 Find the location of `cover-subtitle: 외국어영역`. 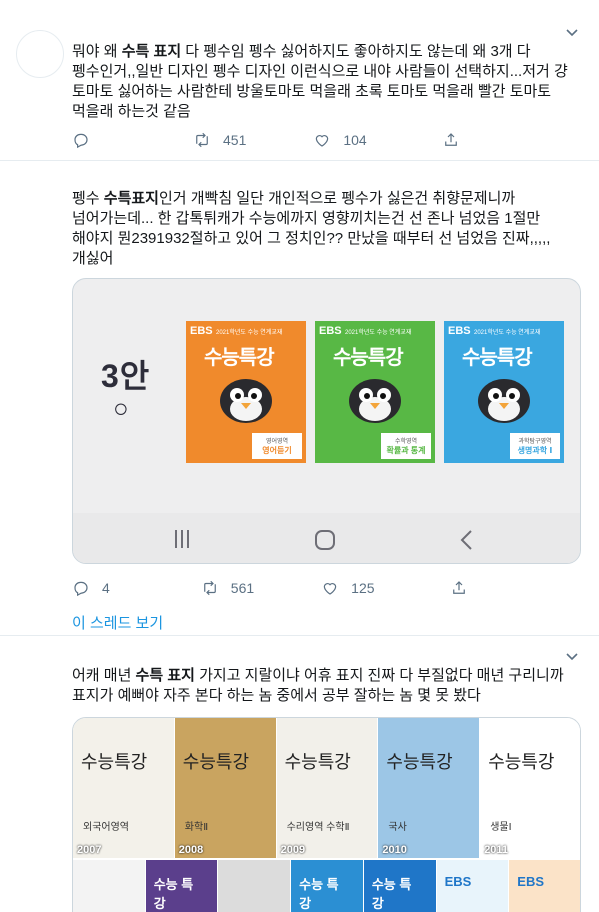

cover-subtitle: 외국어영역 is located at coordinates (106, 827).